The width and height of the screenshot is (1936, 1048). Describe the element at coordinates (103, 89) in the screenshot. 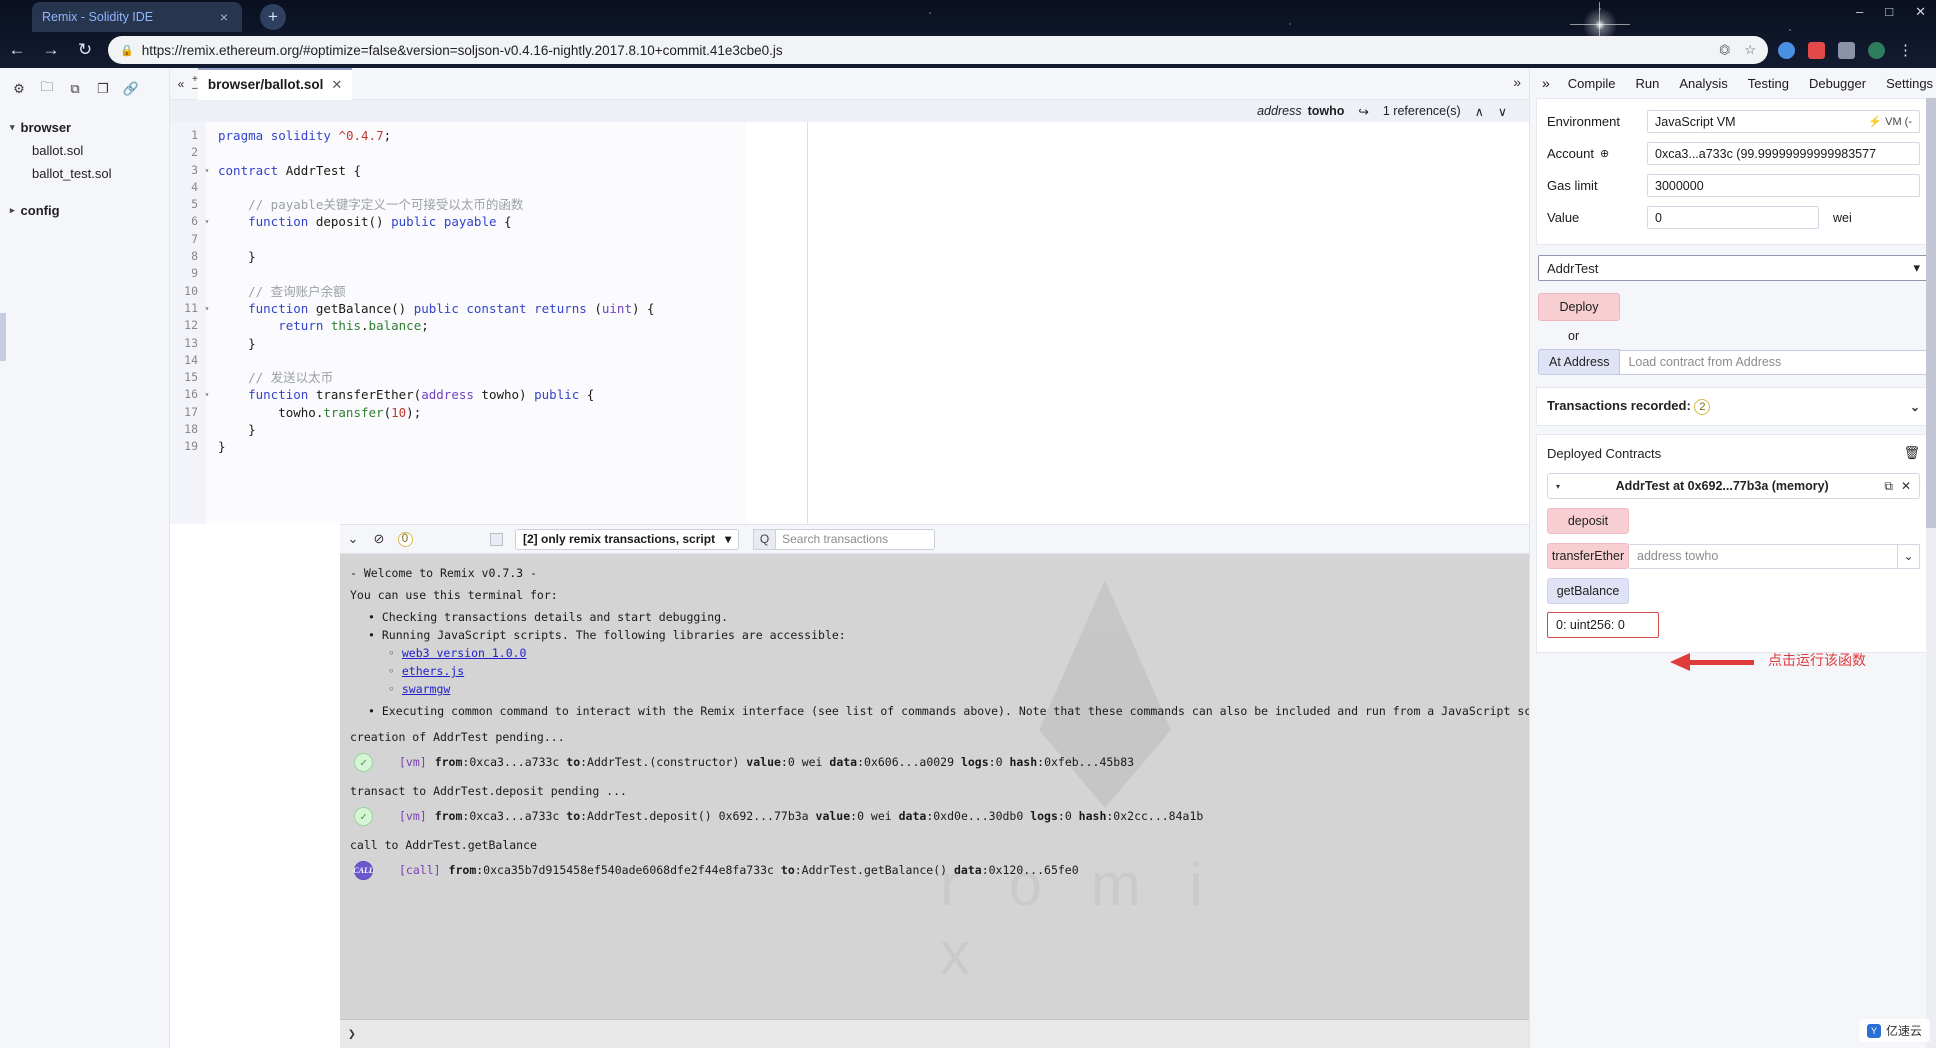

I see `copy-icon: ❐` at that location.